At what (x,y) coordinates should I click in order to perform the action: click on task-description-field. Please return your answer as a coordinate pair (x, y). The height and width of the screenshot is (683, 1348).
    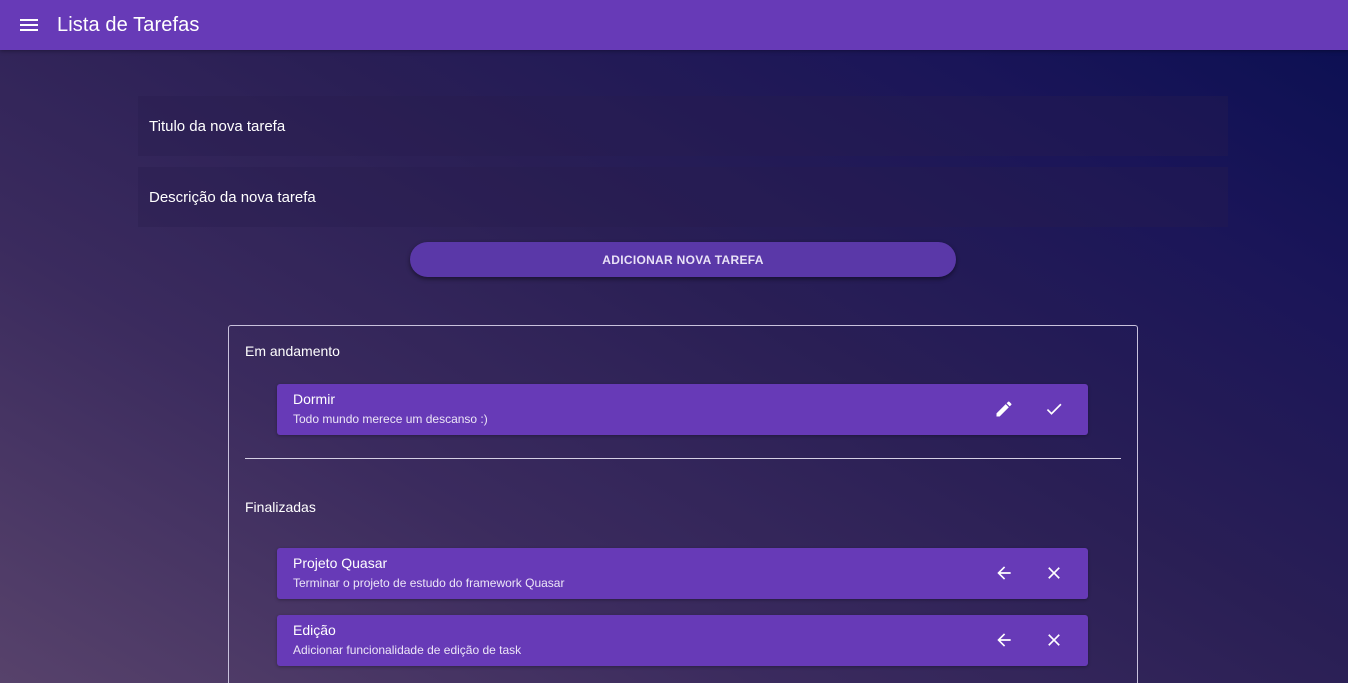
    Looking at the image, I should click on (683, 197).